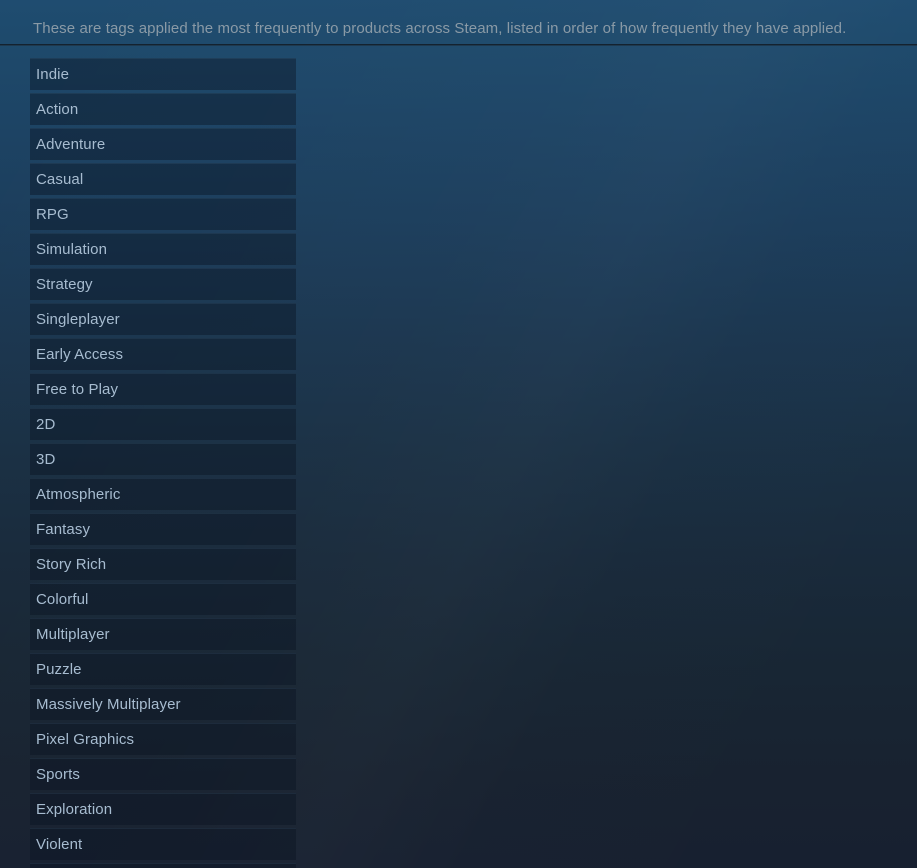 The image size is (917, 868). Describe the element at coordinates (163, 564) in the screenshot. I see `tag-list-item: Story Rich` at that location.